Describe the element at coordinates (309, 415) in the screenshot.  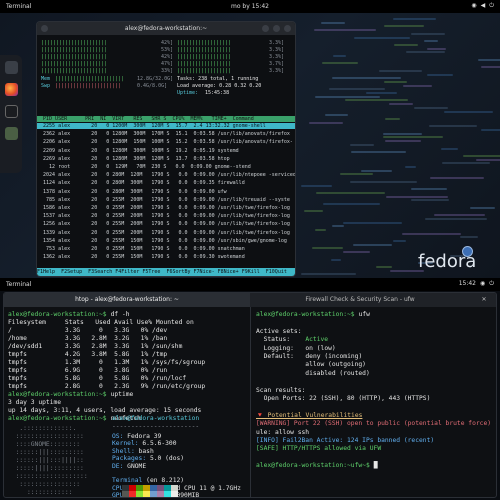
I see `output-line: 🔻 Potential Vulnerabilities` at that location.